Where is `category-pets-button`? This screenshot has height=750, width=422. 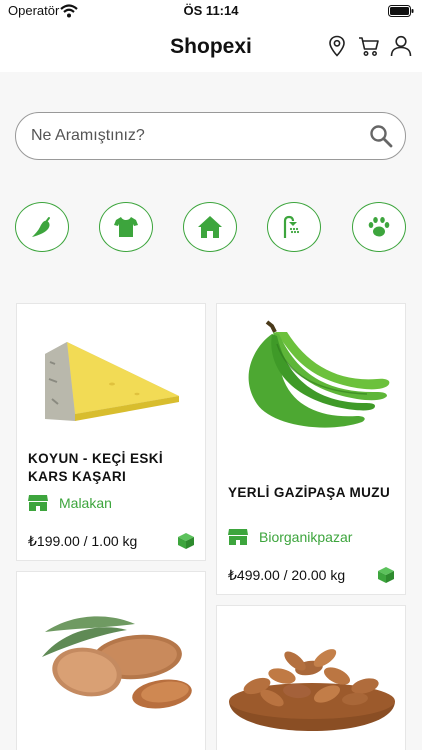 category-pets-button is located at coordinates (379, 227).